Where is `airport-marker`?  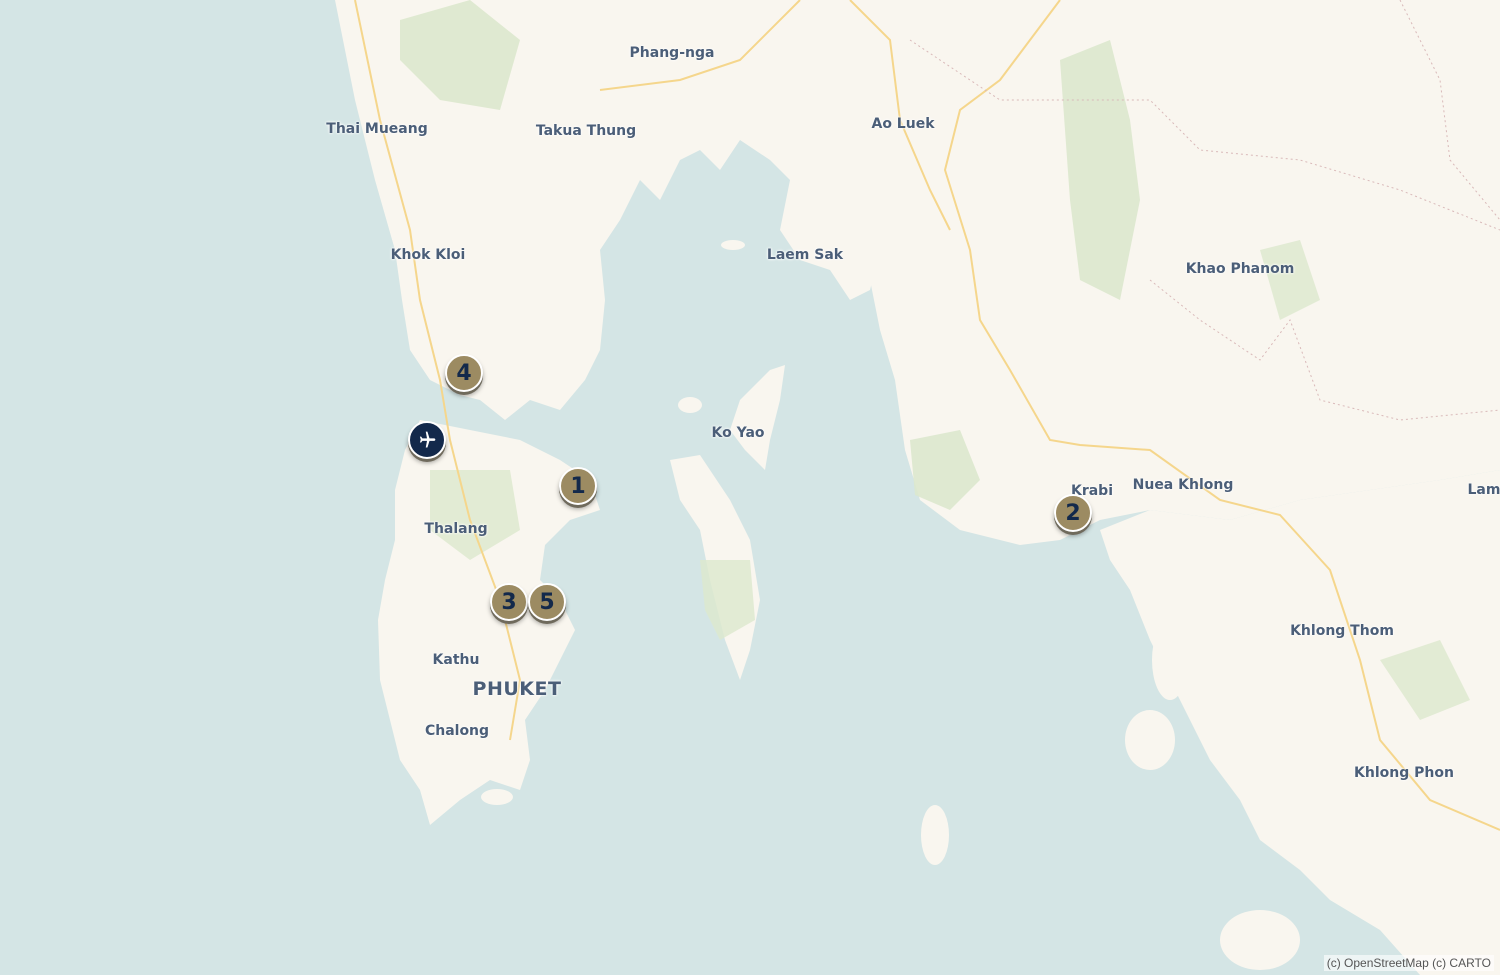 airport-marker is located at coordinates (427, 440).